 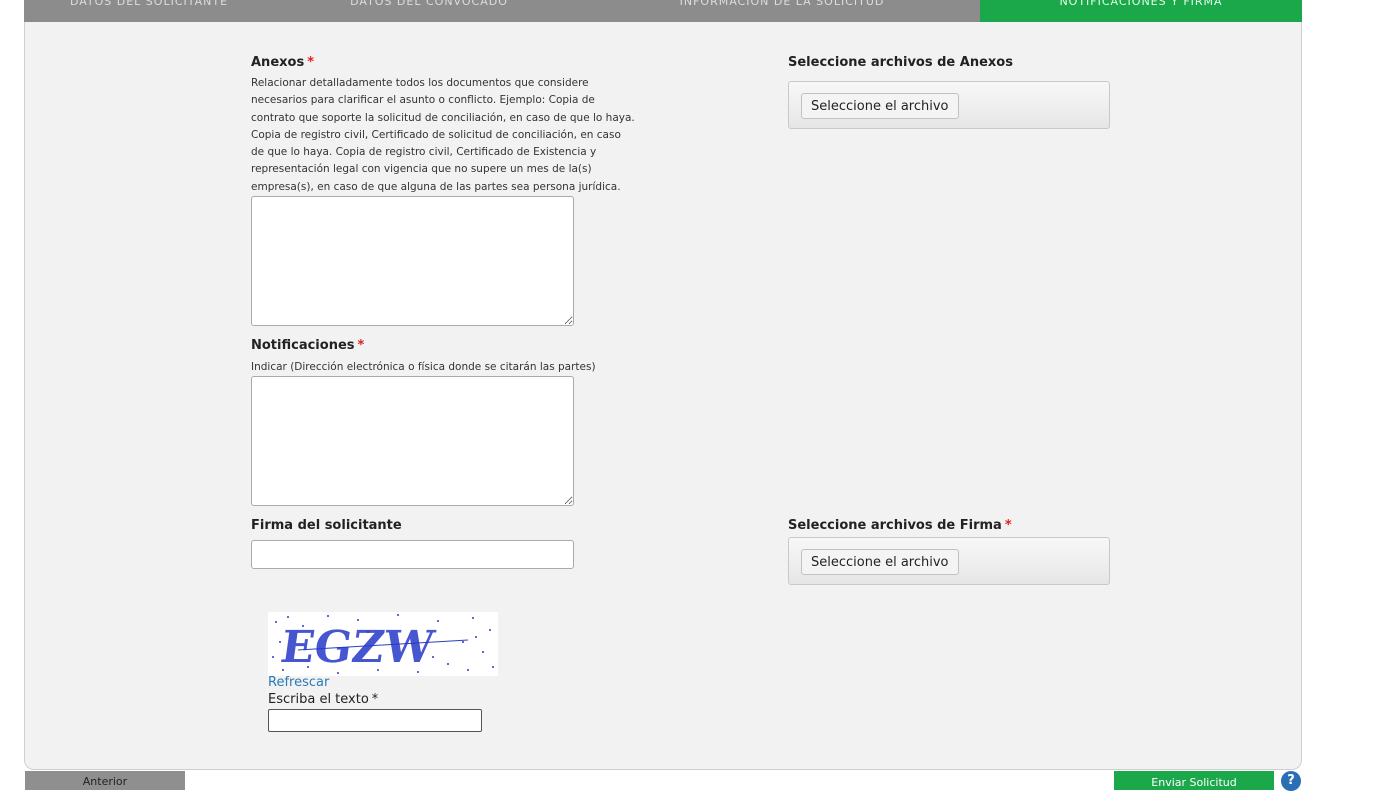 What do you see at coordinates (298, 682) in the screenshot?
I see `captcha-refresh-link: Refrescar` at bounding box center [298, 682].